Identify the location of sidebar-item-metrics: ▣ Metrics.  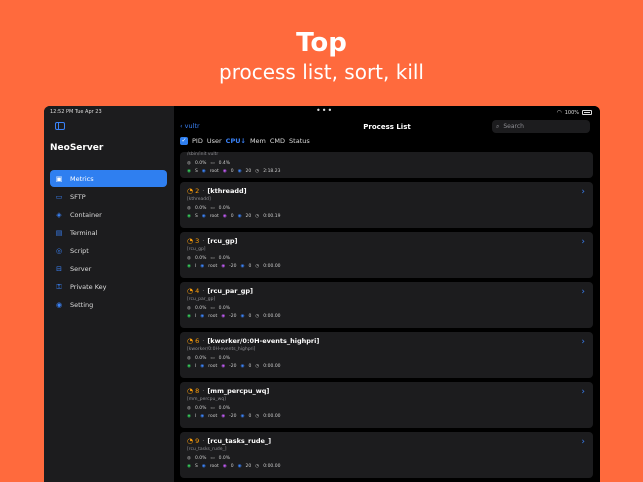
(108, 178).